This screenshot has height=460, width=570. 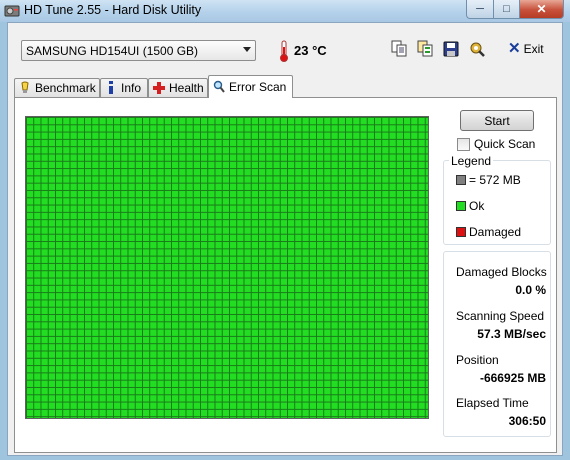 I want to click on legend-item-block-size: = 572 MB, so click(x=488, y=180).